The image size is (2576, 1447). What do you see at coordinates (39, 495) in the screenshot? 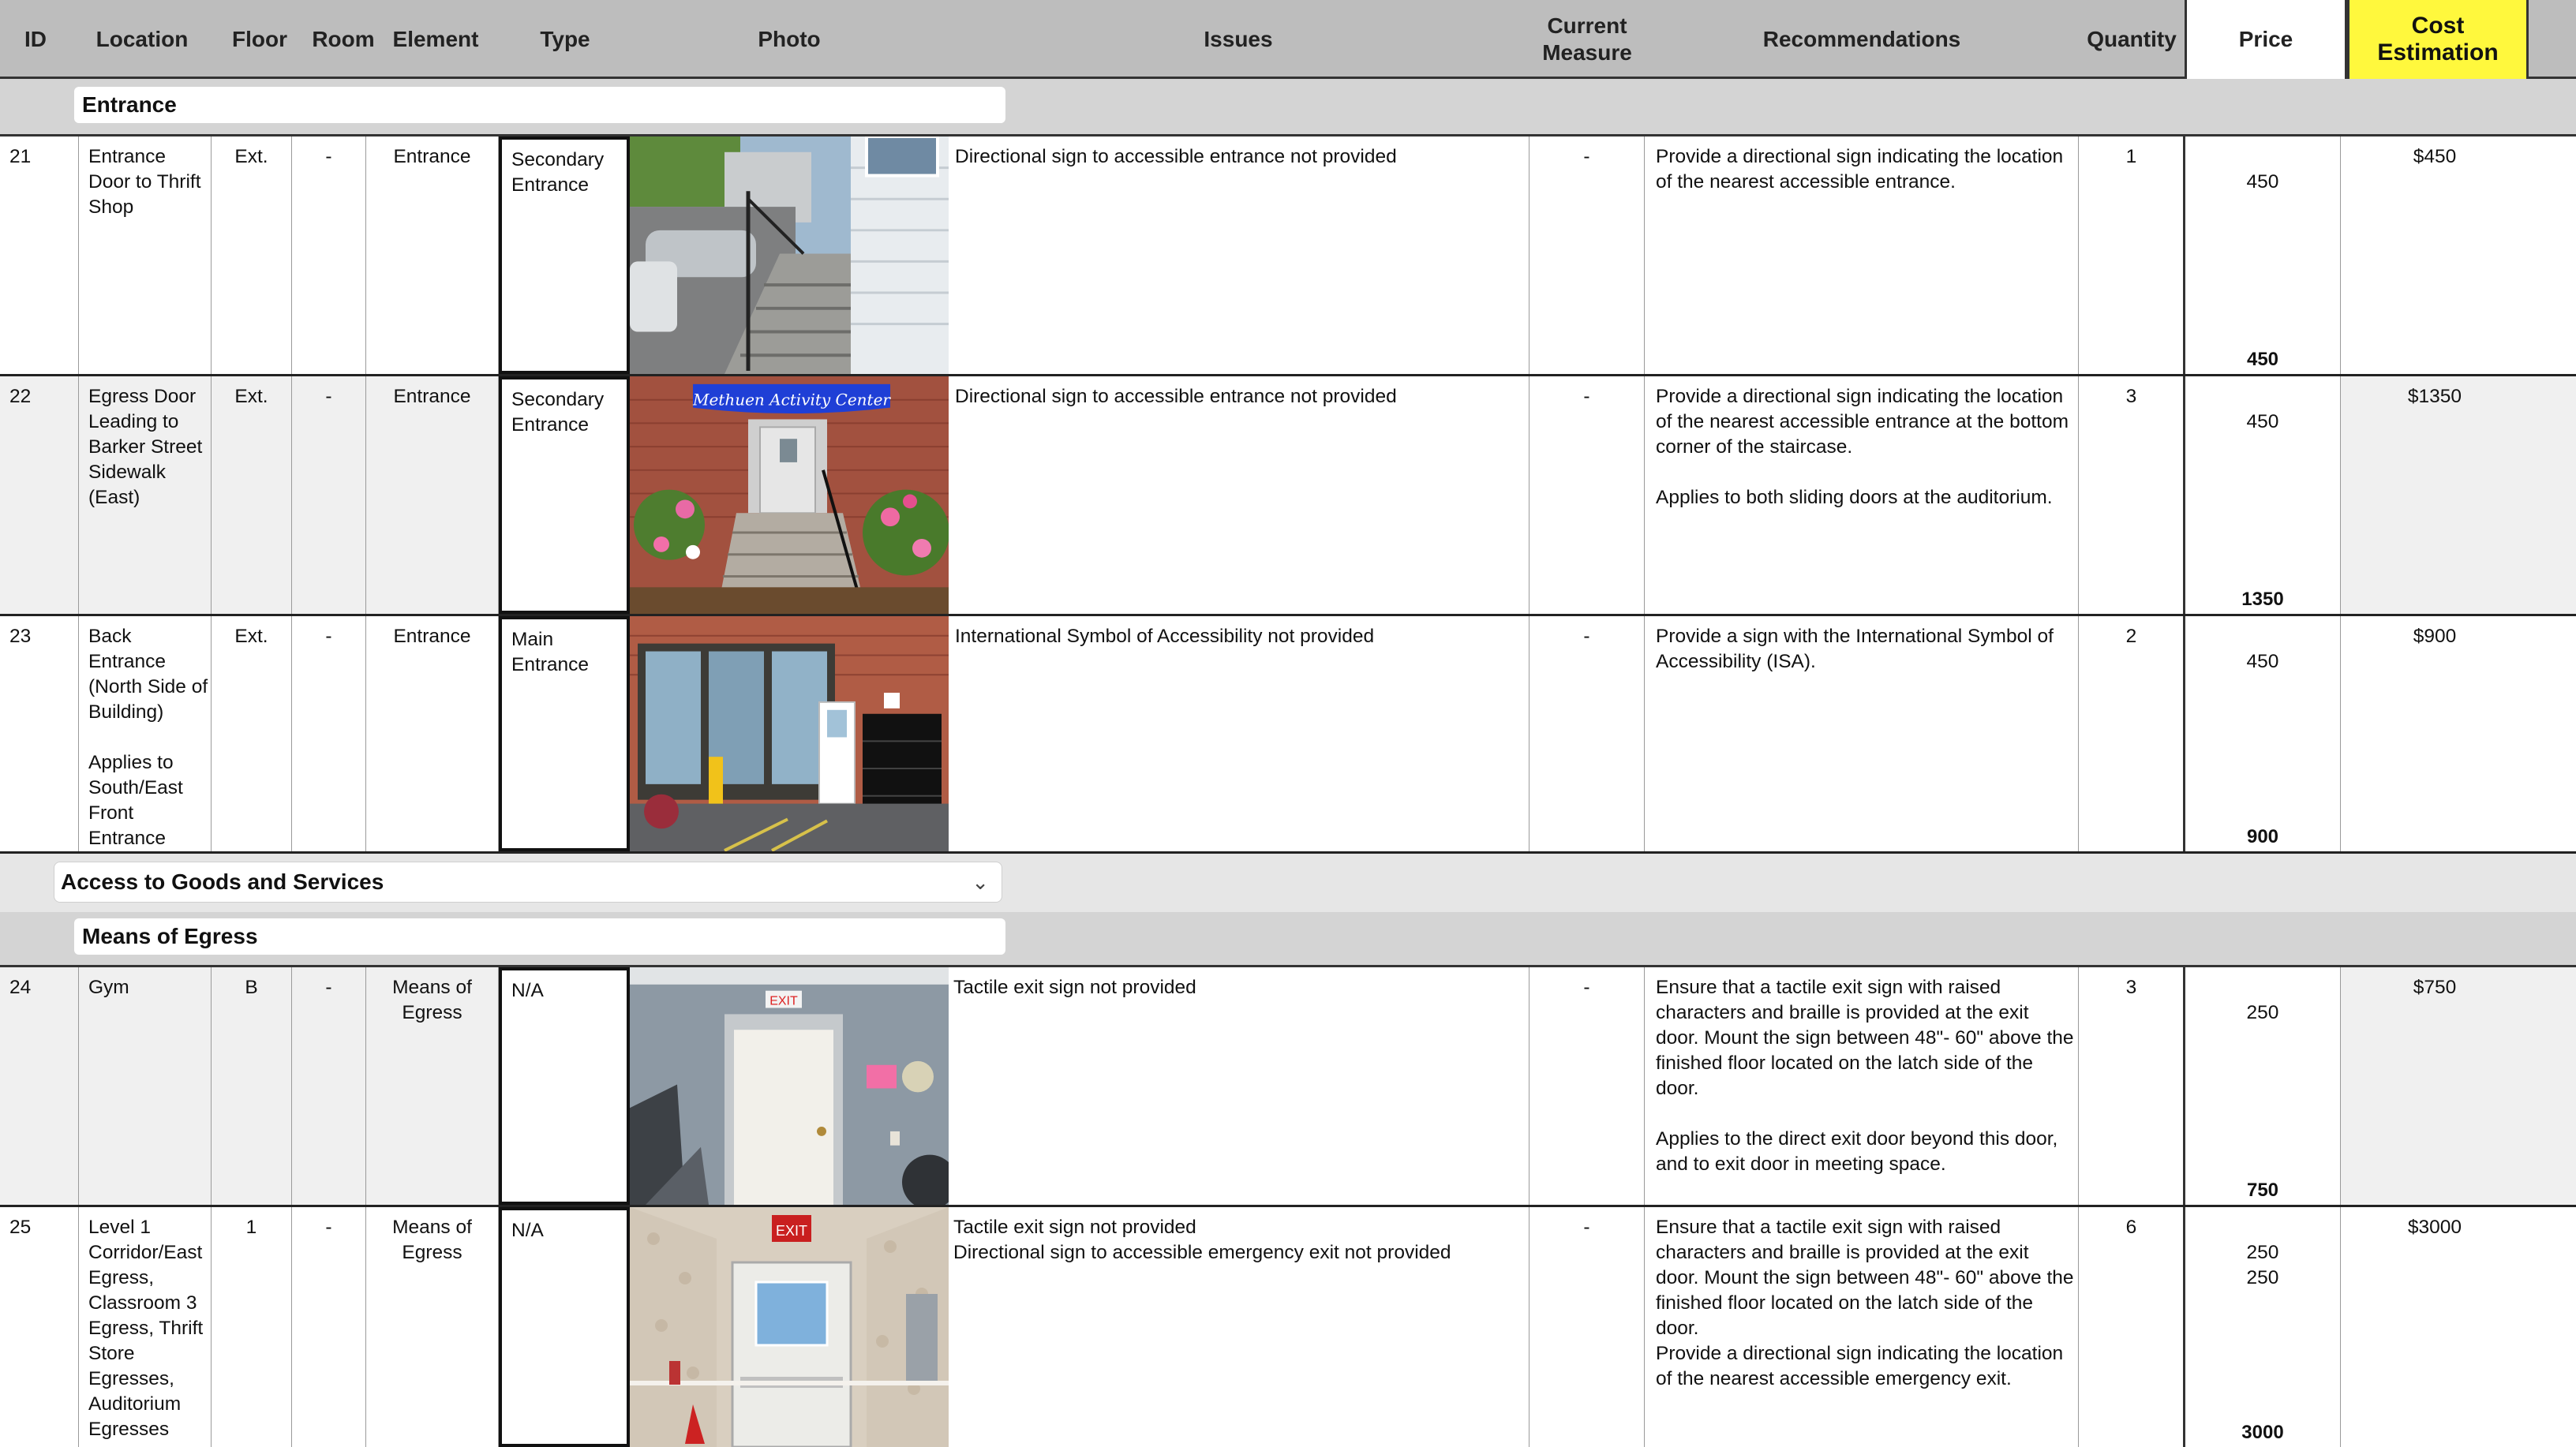
I see `cell-id: 22` at bounding box center [39, 495].